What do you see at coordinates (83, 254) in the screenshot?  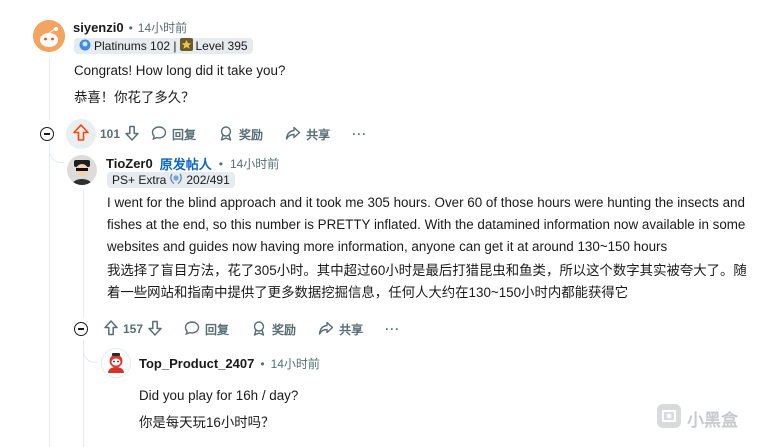 I see `thread-line-reply` at bounding box center [83, 254].